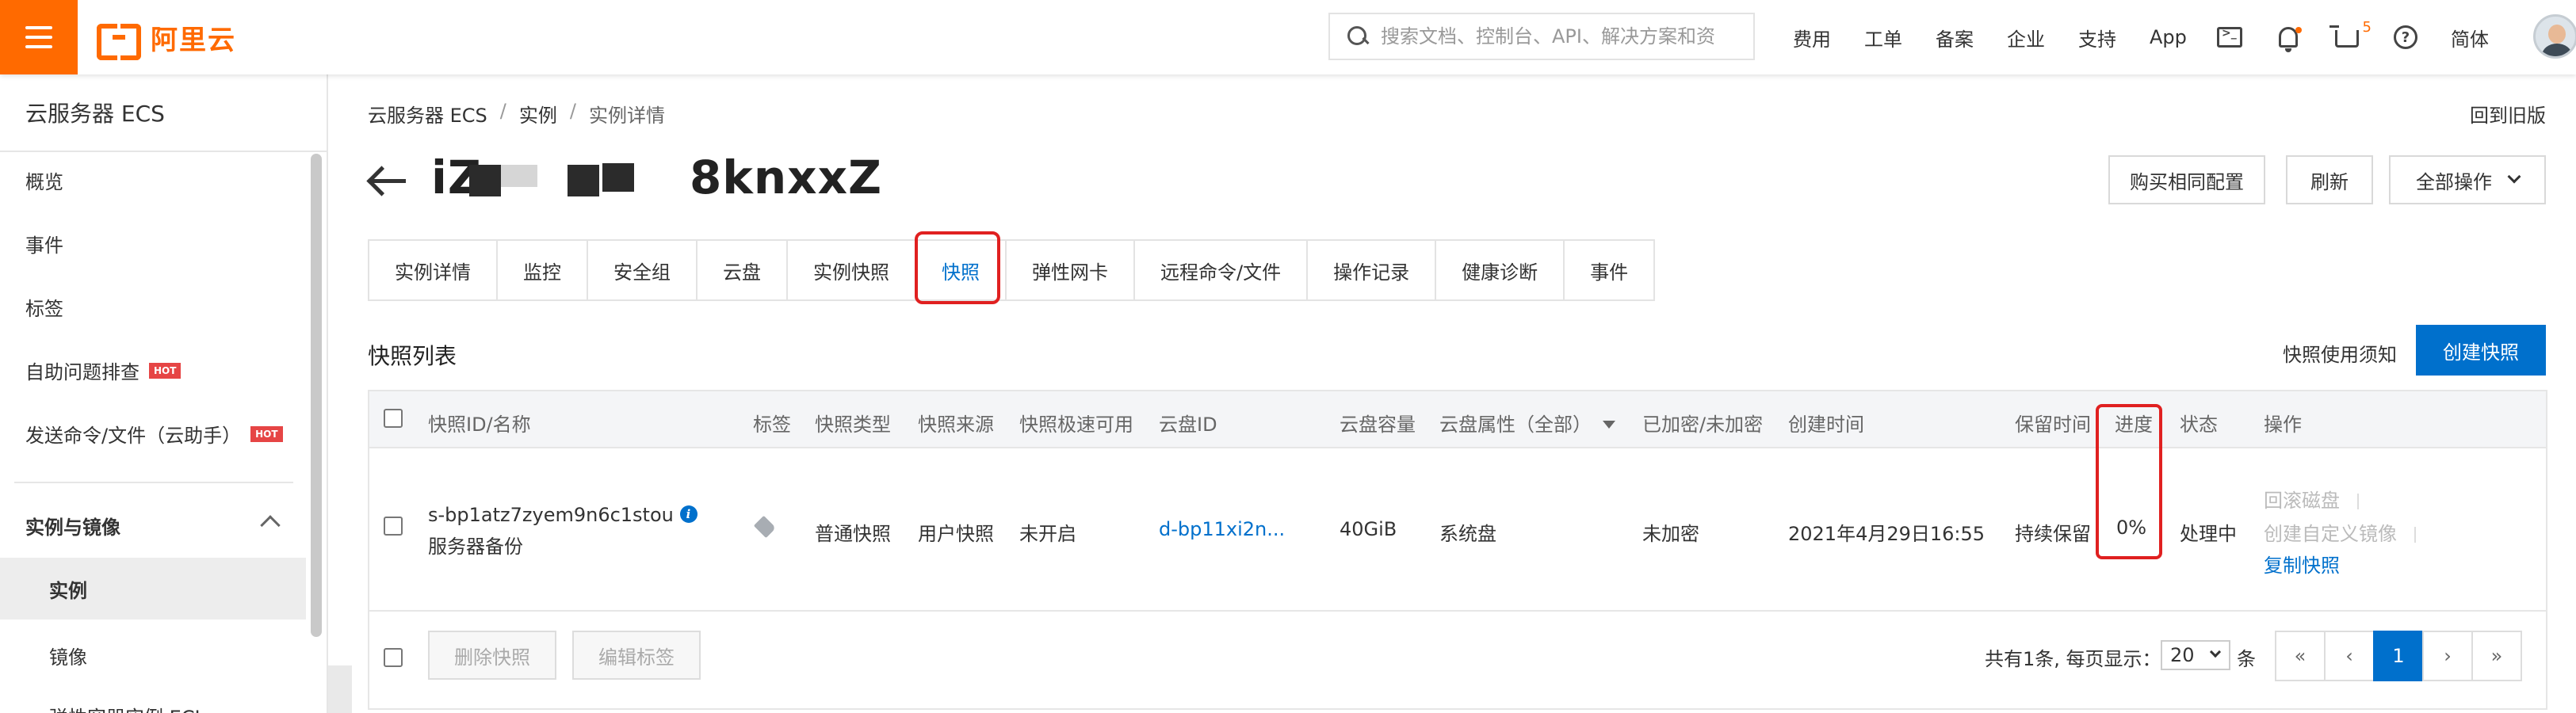 This screenshot has height=713, width=2576. I want to click on col-snapshot-id: 快照ID/名称, so click(479, 425).